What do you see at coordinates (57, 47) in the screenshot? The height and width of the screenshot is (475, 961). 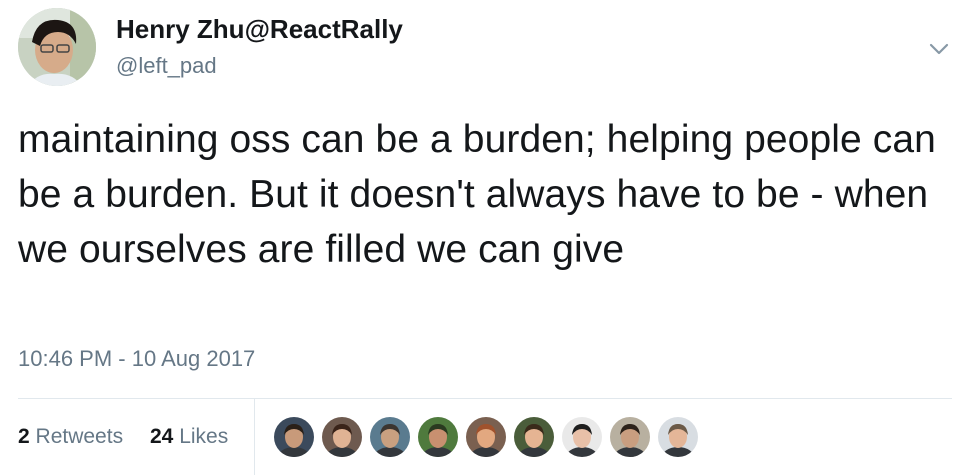 I see `avatar` at bounding box center [57, 47].